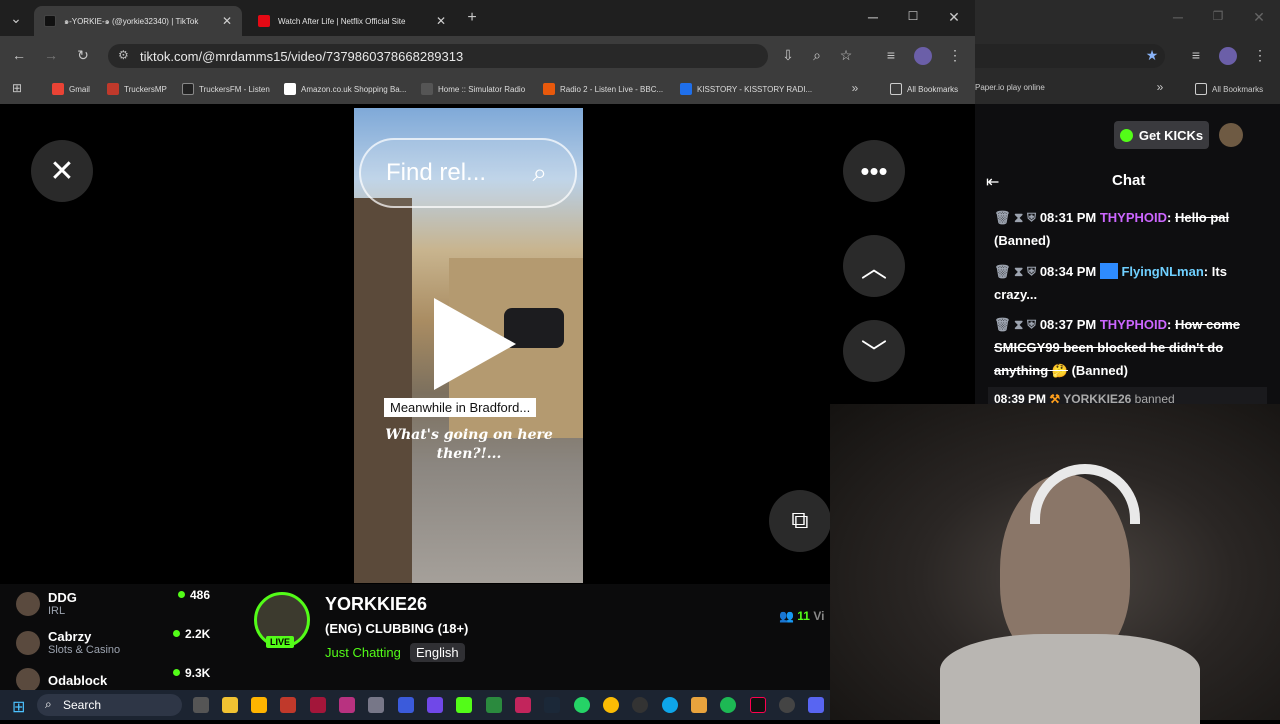 This screenshot has height=724, width=1280. I want to click on language-tag: English, so click(437, 652).